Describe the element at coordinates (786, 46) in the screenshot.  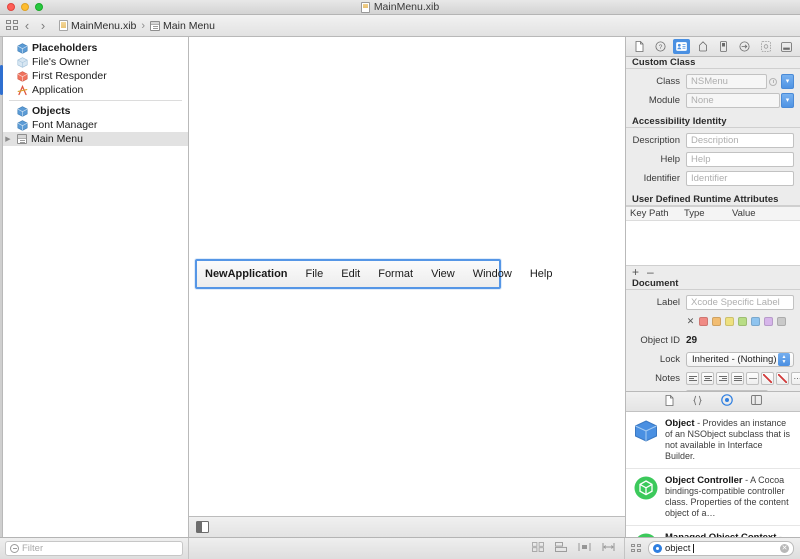
I see `view-effects-inspector-tab` at that location.